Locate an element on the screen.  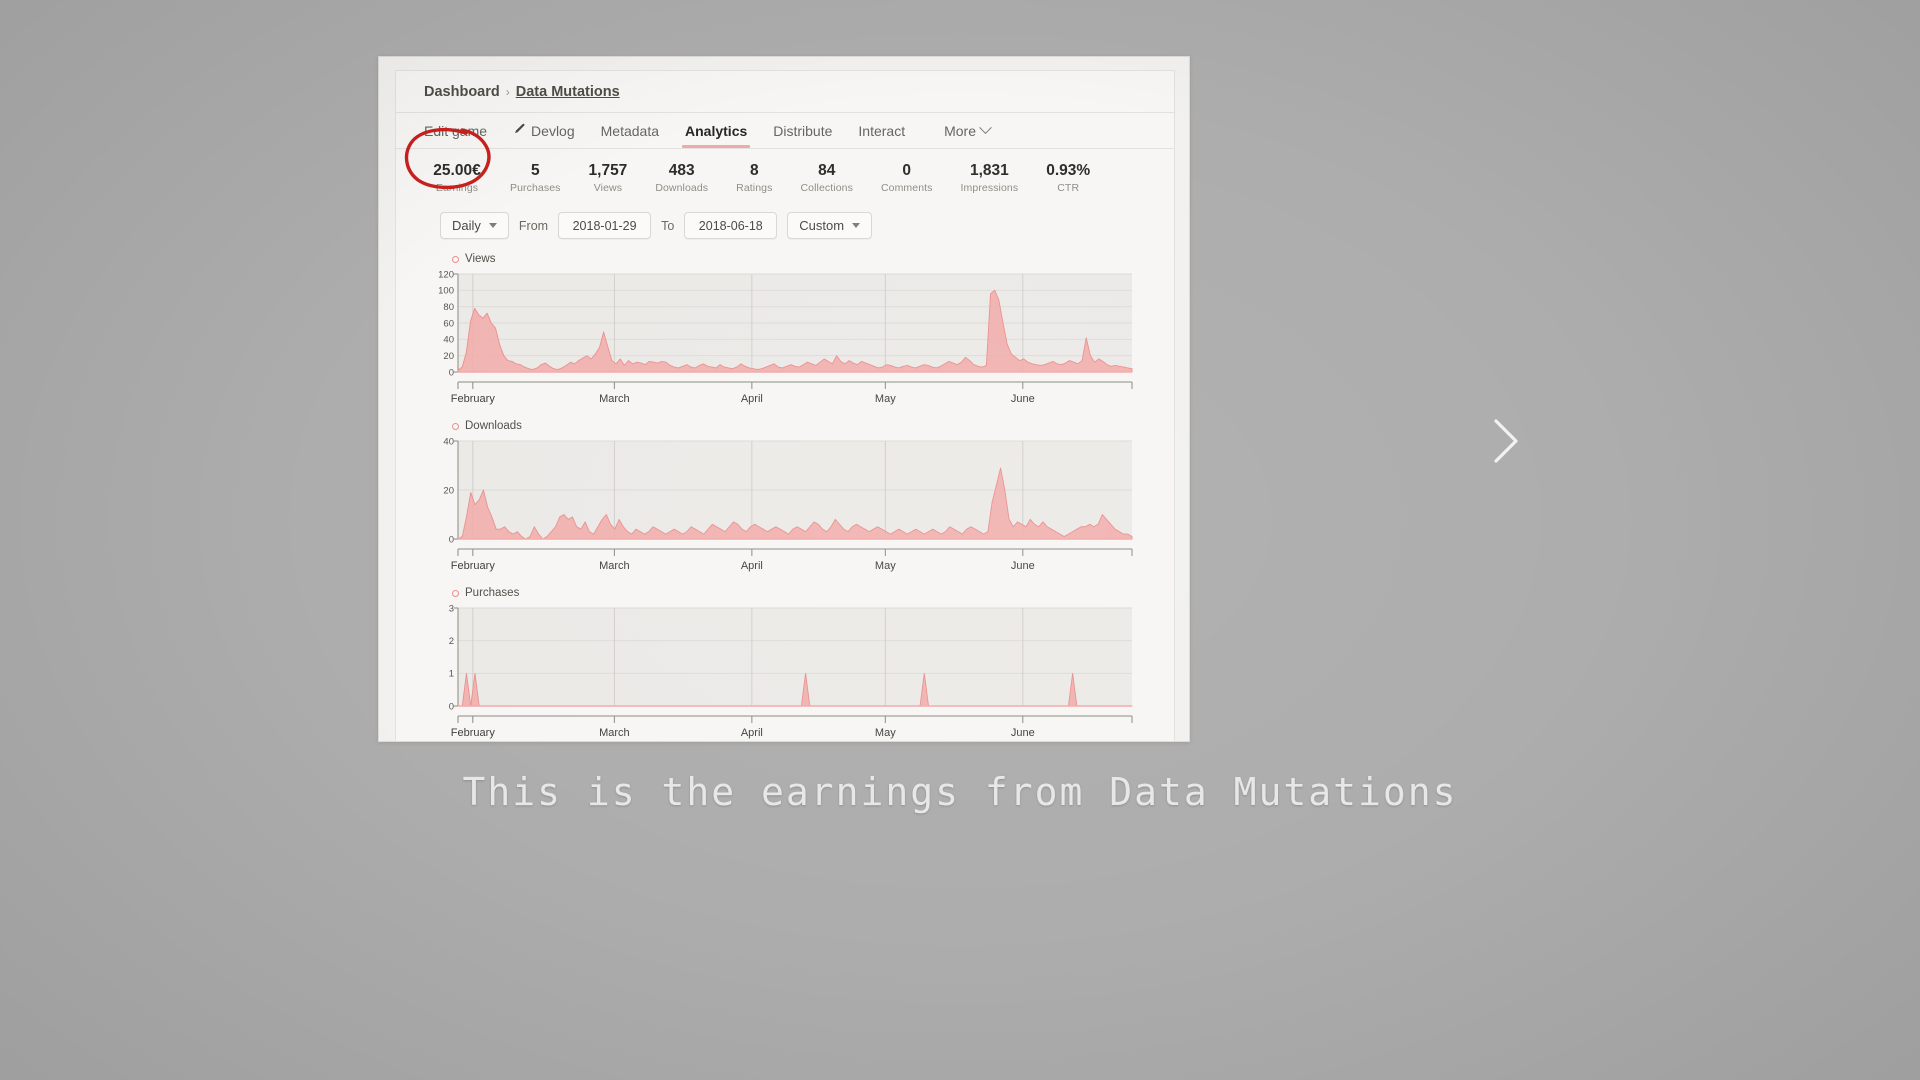
stat-views-value: 1,757 is located at coordinates (608, 170).